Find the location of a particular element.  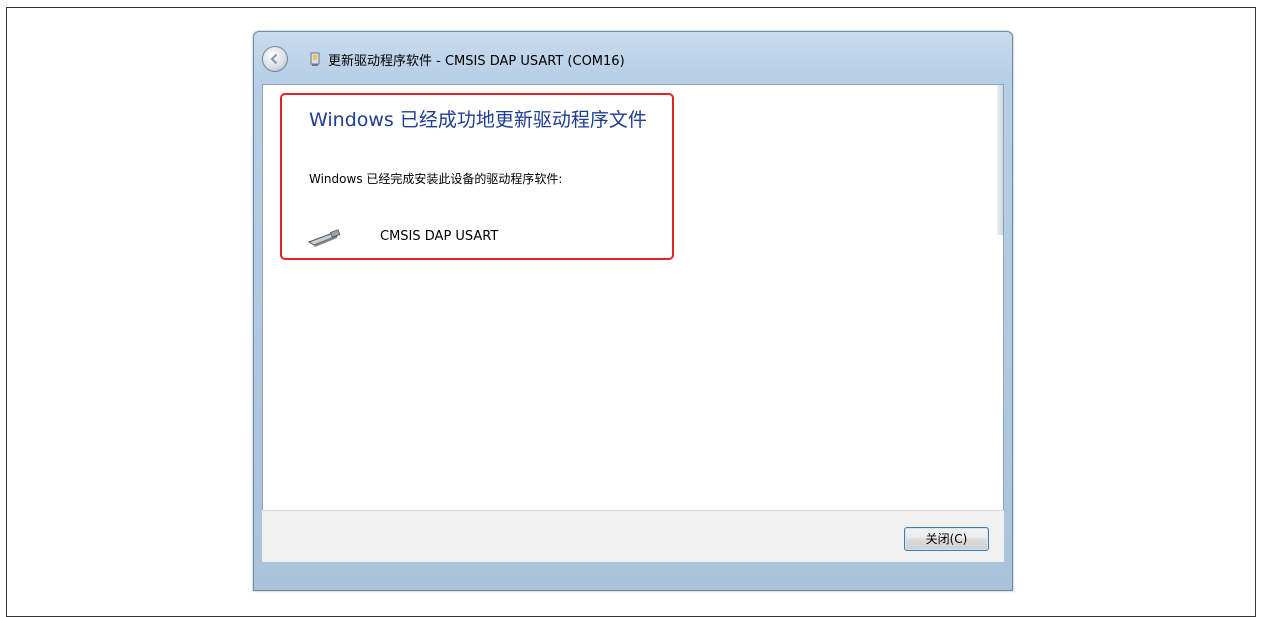

success-heading: Windows 已经成功地更新驱动程序文件 is located at coordinates (478, 120).